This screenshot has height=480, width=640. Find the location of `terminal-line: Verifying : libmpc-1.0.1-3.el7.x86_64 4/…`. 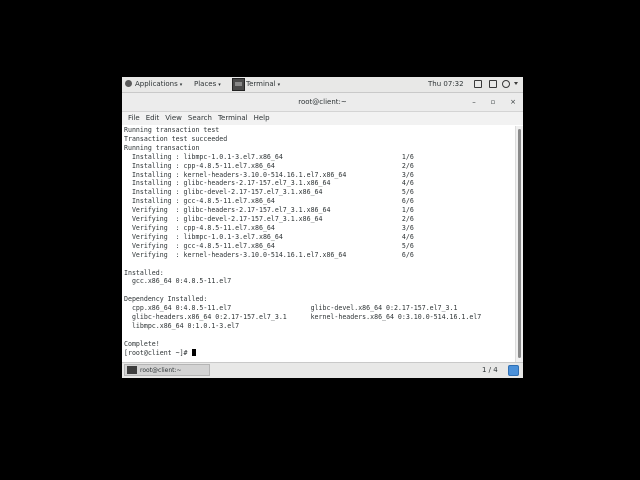

terminal-line: Verifying : libmpc-1.0.1-3.el7.x86_64 4/… is located at coordinates (269, 236).